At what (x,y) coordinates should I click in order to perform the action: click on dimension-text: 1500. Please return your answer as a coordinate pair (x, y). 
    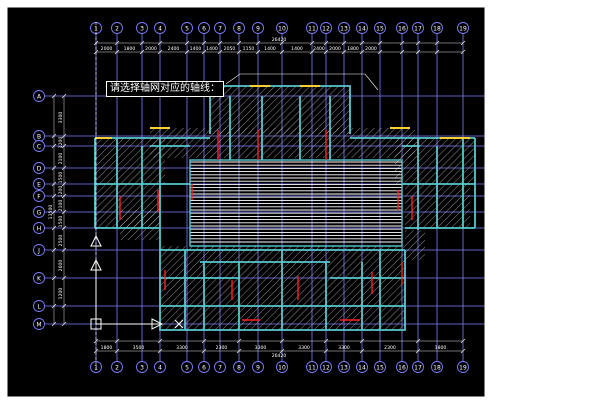
    Looking at the image, I should click on (61, 178).